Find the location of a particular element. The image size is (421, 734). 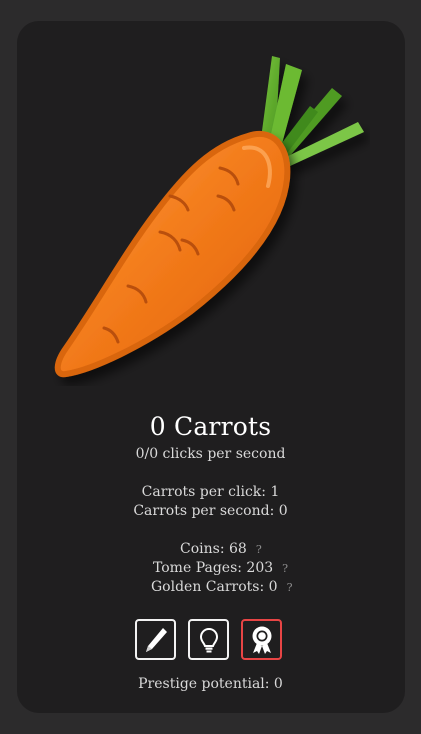

tome-pages-row: Tome Pages: 203? is located at coordinates (220, 568).